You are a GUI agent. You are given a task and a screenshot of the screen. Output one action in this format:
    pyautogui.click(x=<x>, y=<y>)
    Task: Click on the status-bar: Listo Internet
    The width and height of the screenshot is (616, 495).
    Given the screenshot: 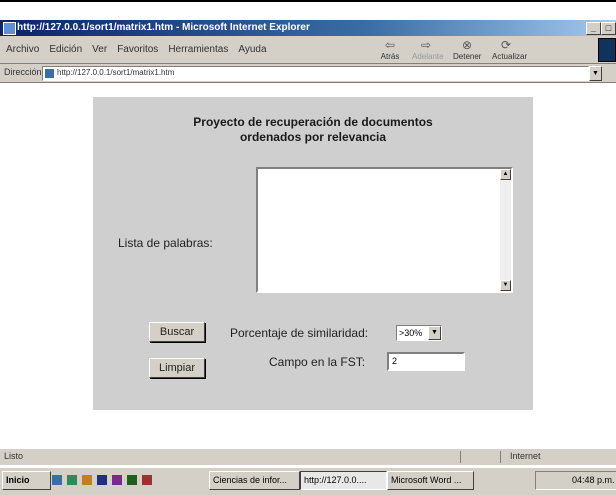 What is the action you would take?
    pyautogui.click(x=308, y=456)
    